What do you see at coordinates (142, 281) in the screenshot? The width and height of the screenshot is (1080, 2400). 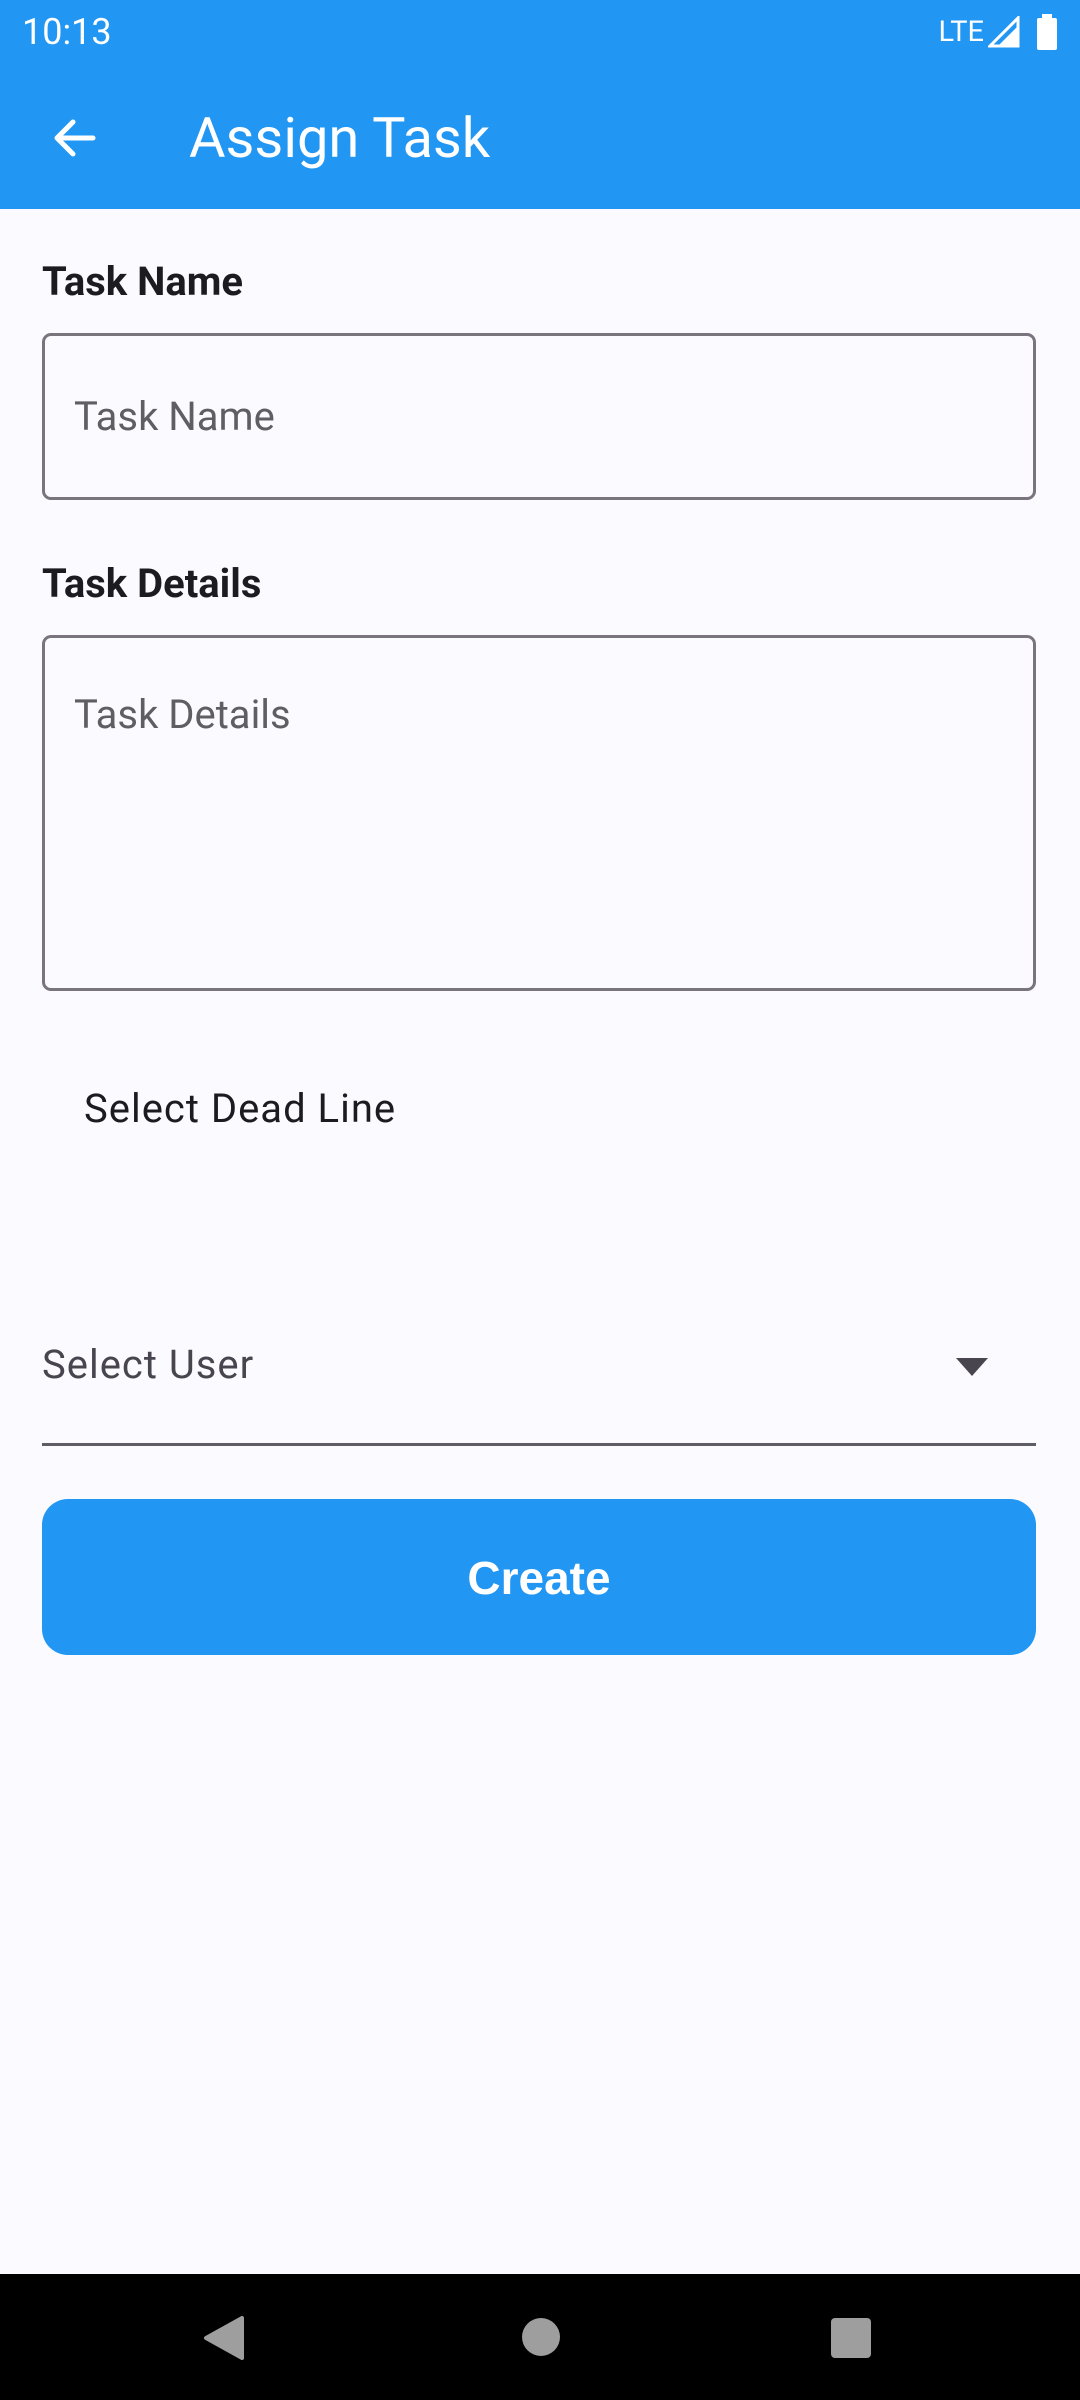 I see `task-name-label: Task Name` at bounding box center [142, 281].